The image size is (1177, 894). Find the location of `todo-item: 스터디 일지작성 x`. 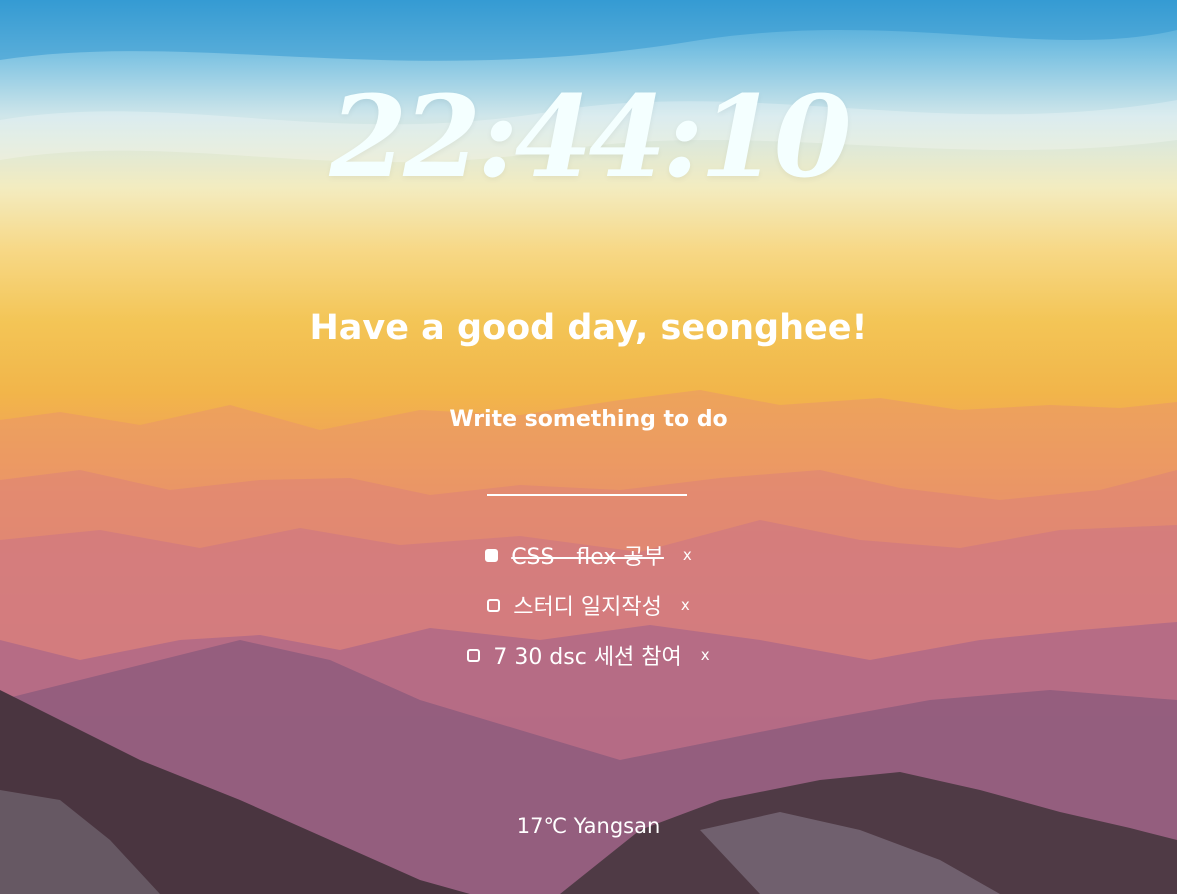

todo-item: 스터디 일지작성 x is located at coordinates (588, 605).